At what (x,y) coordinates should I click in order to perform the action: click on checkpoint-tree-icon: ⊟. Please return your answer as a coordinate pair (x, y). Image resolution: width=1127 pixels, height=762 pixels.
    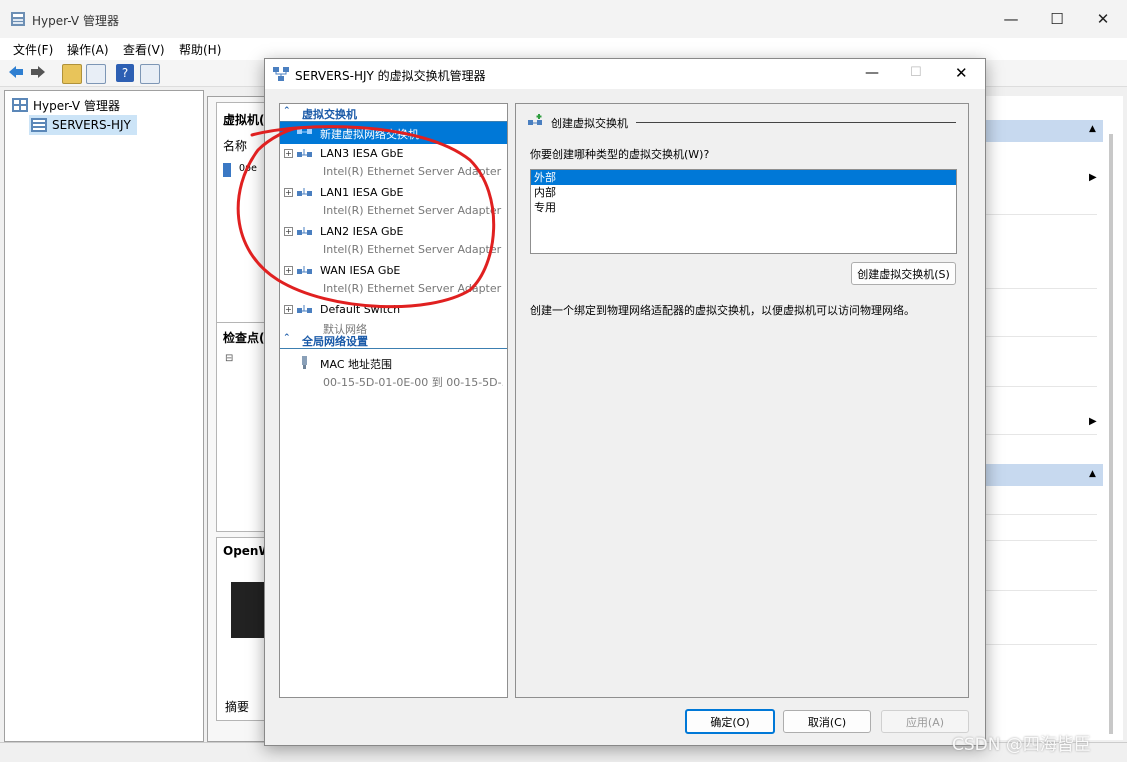
    Looking at the image, I should click on (229, 358).